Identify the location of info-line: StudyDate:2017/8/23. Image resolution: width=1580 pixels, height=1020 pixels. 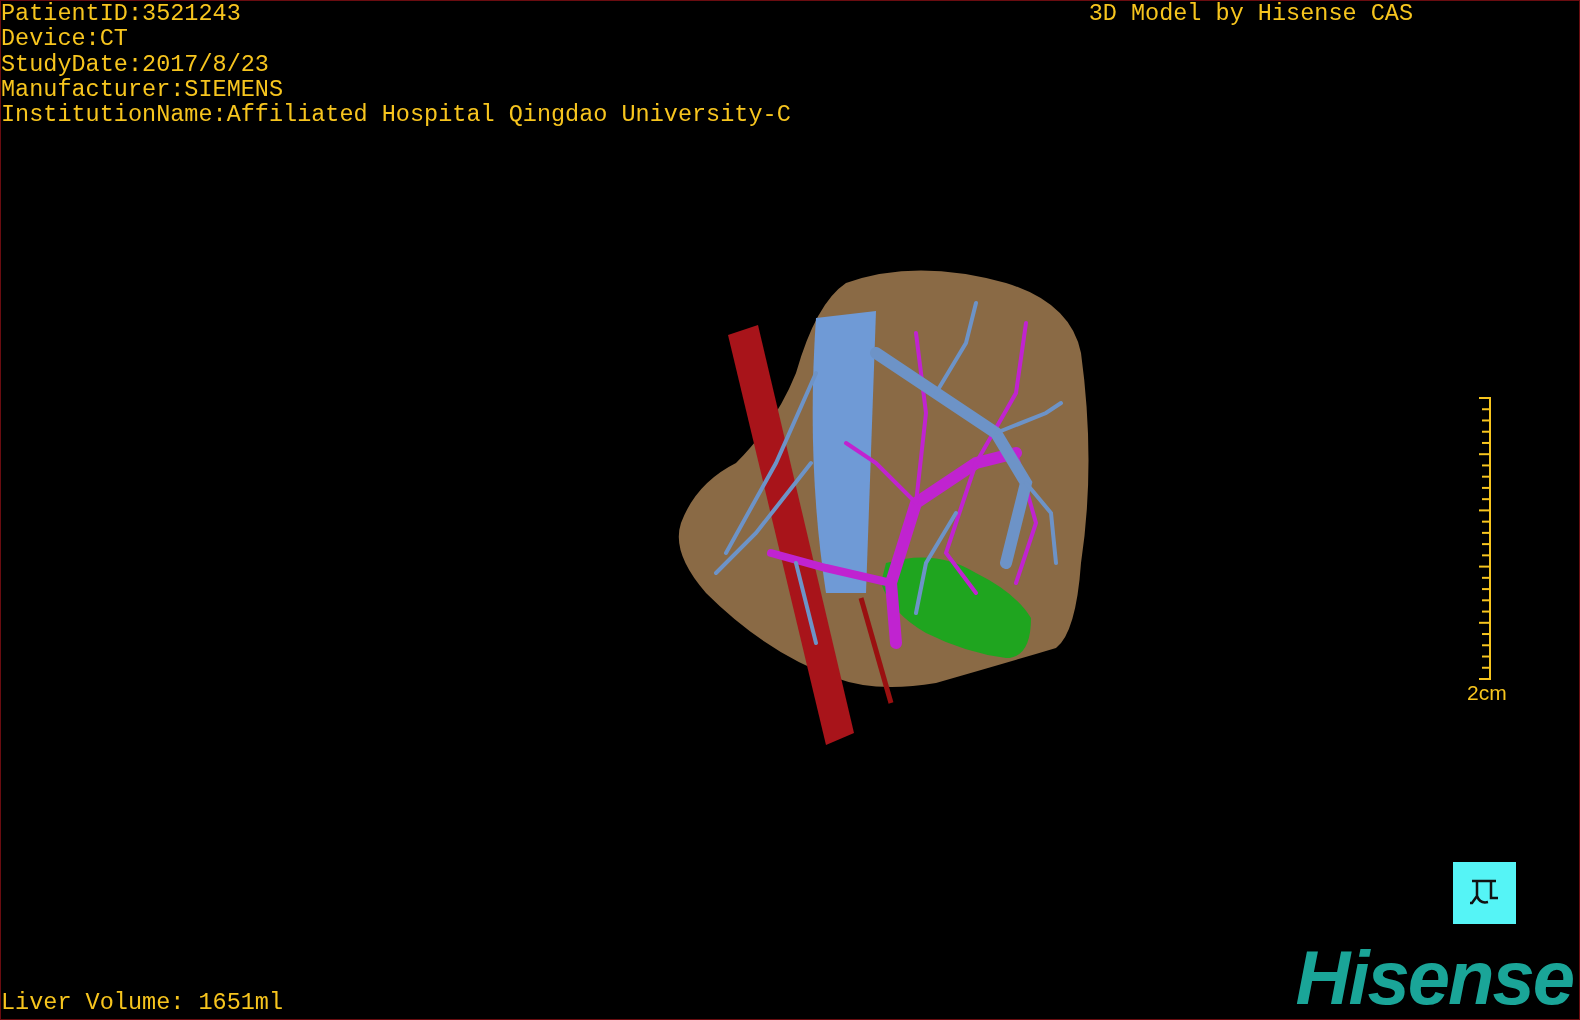
(135, 64).